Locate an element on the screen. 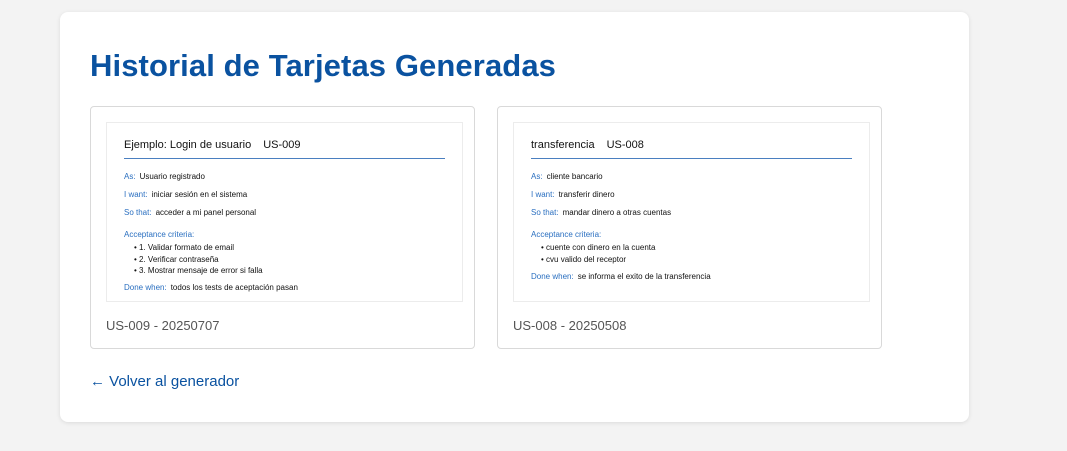 Image resolution: width=1067 pixels, height=451 pixels. so-that-value: mandar dinero a otras cuentas is located at coordinates (617, 212).